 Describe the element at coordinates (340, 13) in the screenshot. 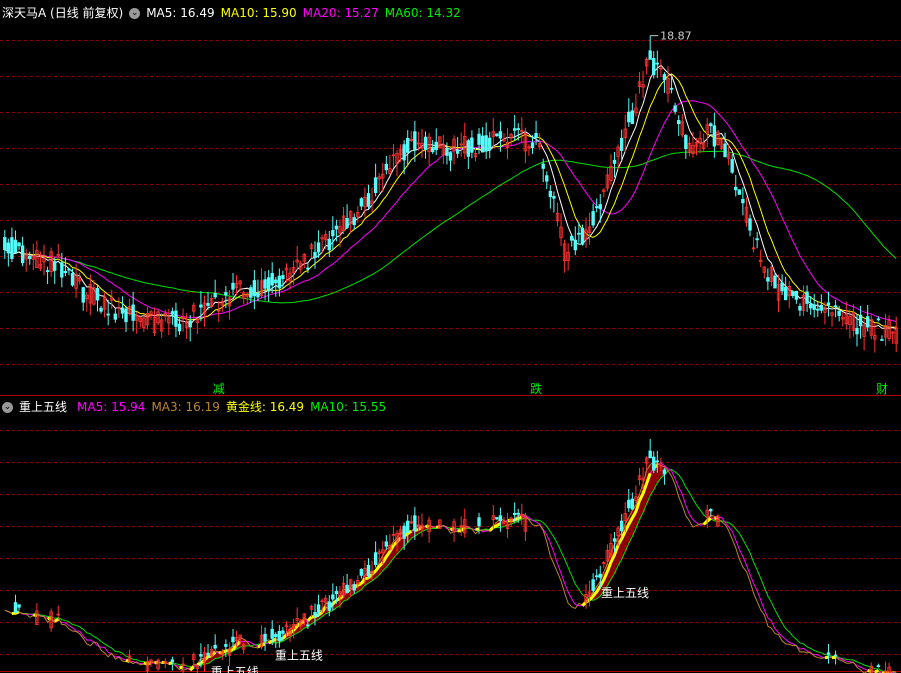

I see `legend-ma20: MA20: 15.27` at that location.